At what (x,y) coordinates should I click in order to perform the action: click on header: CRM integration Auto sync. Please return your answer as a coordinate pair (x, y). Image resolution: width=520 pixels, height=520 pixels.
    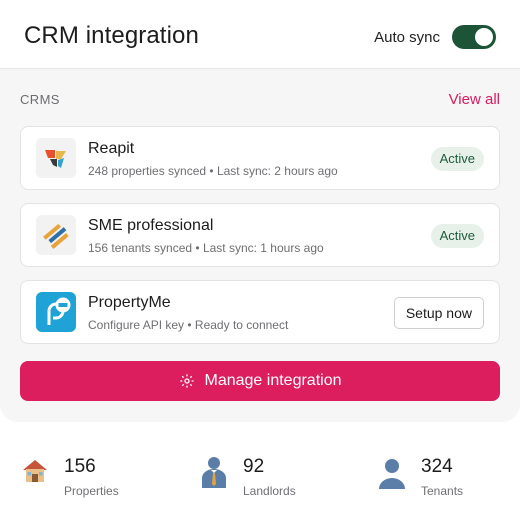
    Looking at the image, I should click on (260, 34).